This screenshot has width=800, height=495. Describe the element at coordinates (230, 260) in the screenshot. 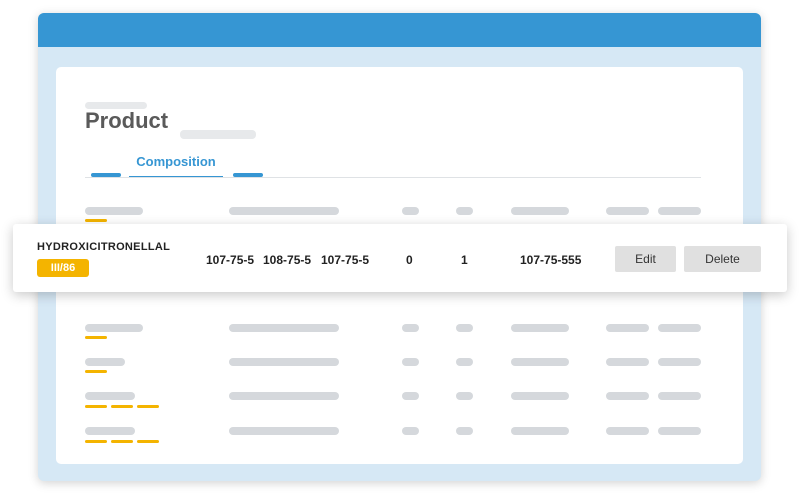

I see `cas-number-1: 107-75-5` at that location.